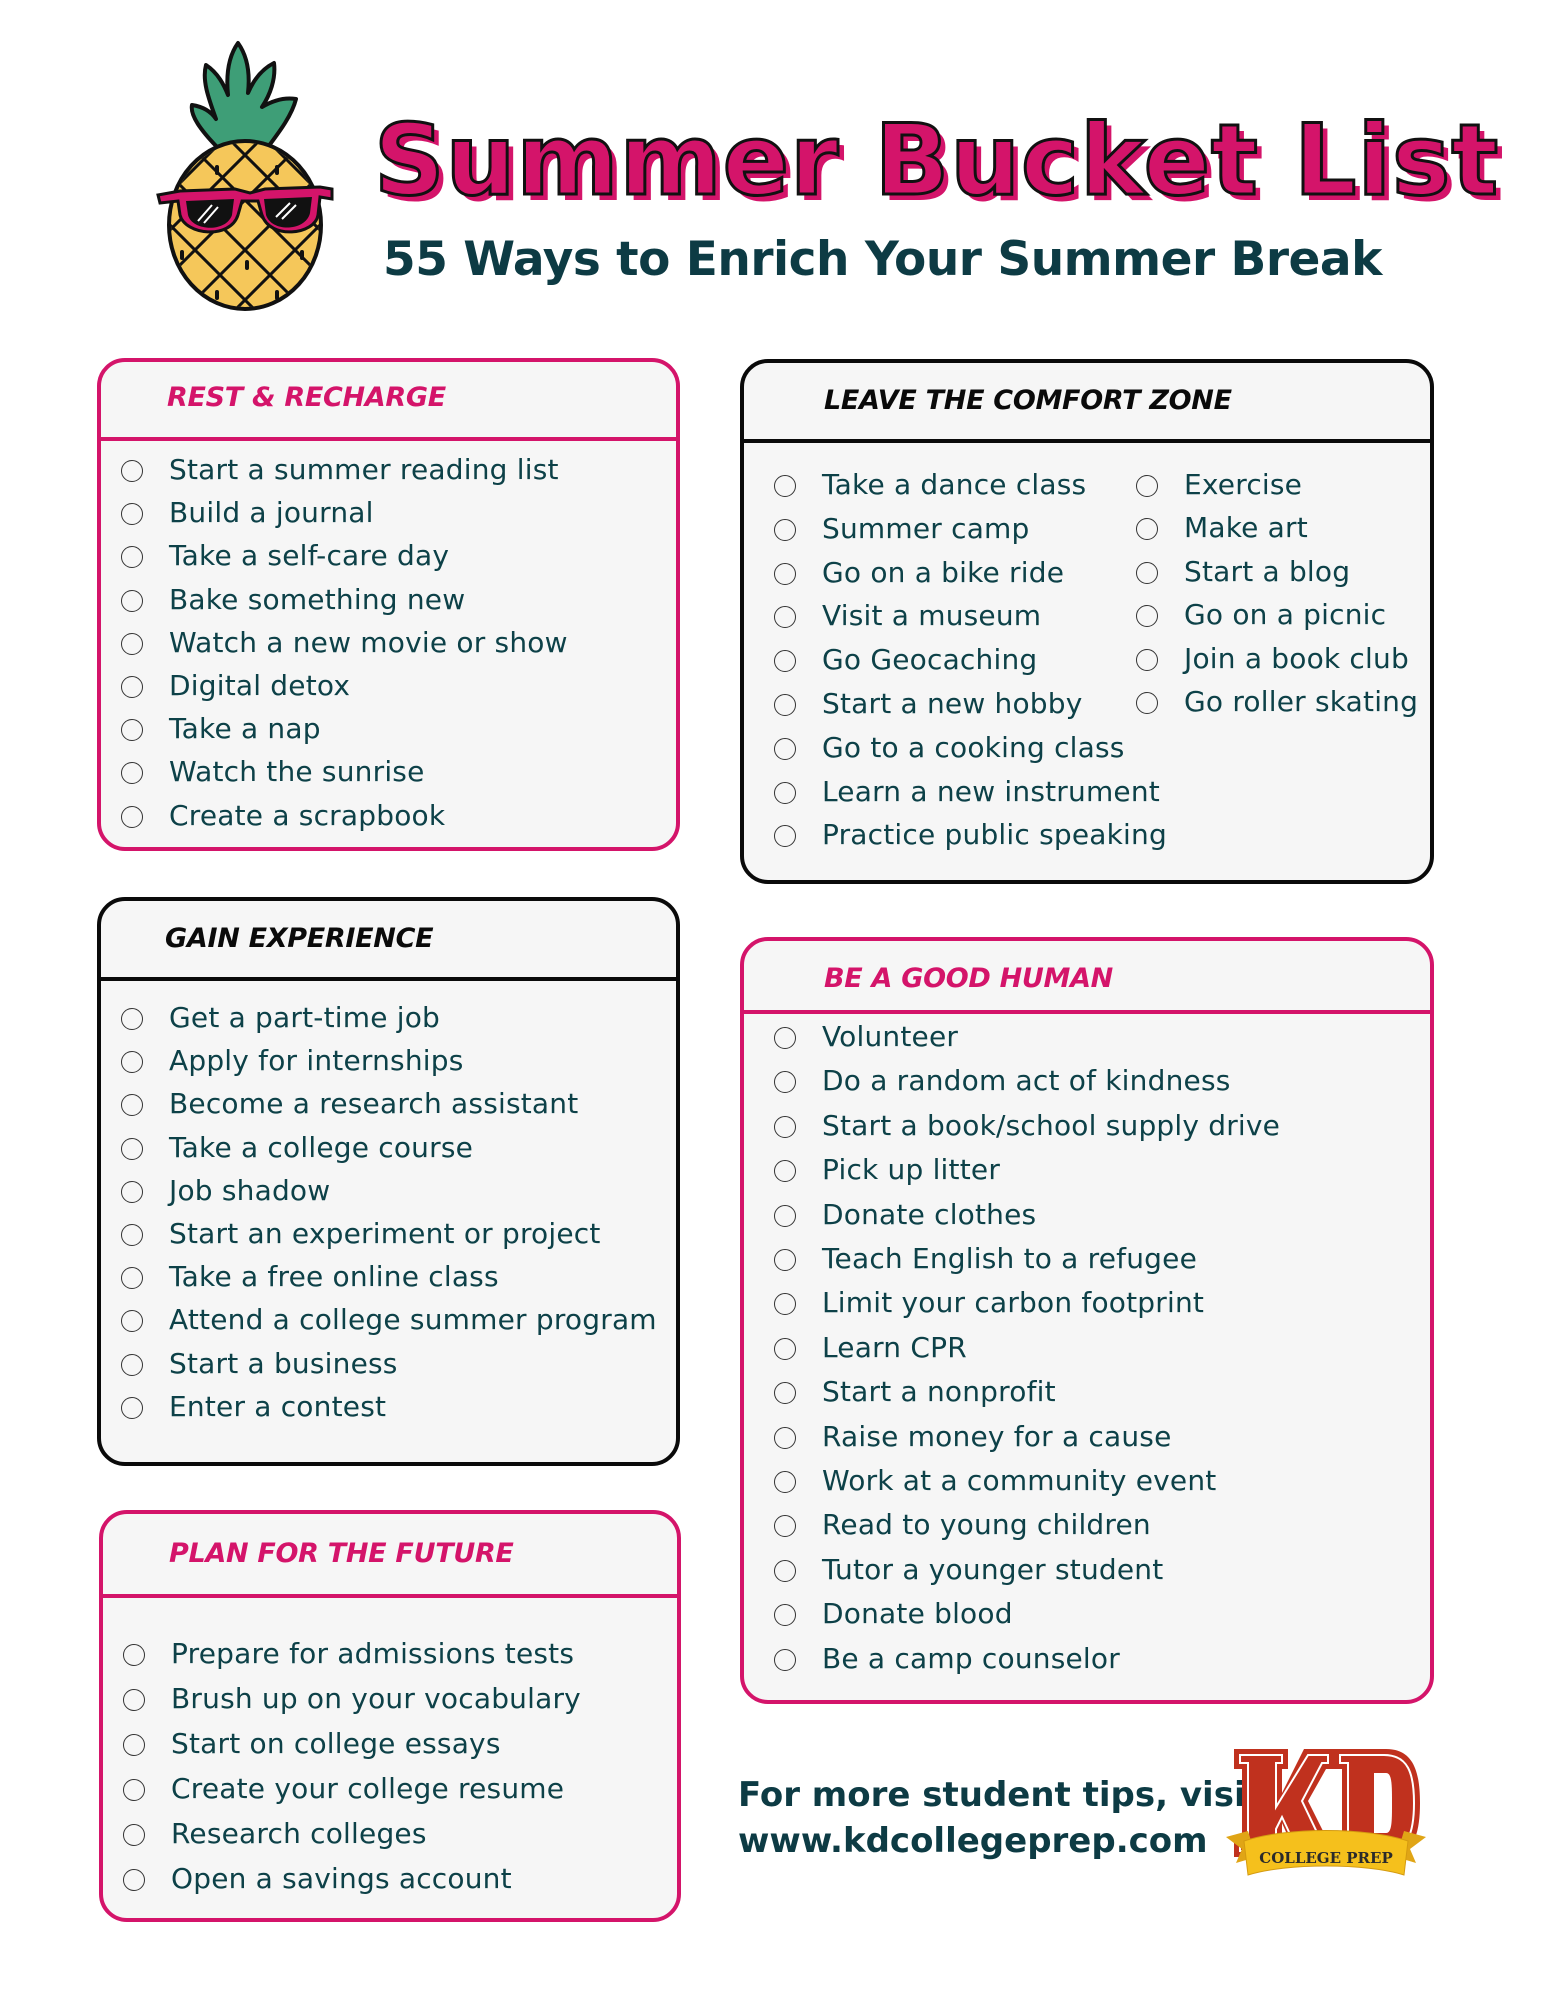  Describe the element at coordinates (1246, 528) in the screenshot. I see `checklist-item-label: Make art` at that location.